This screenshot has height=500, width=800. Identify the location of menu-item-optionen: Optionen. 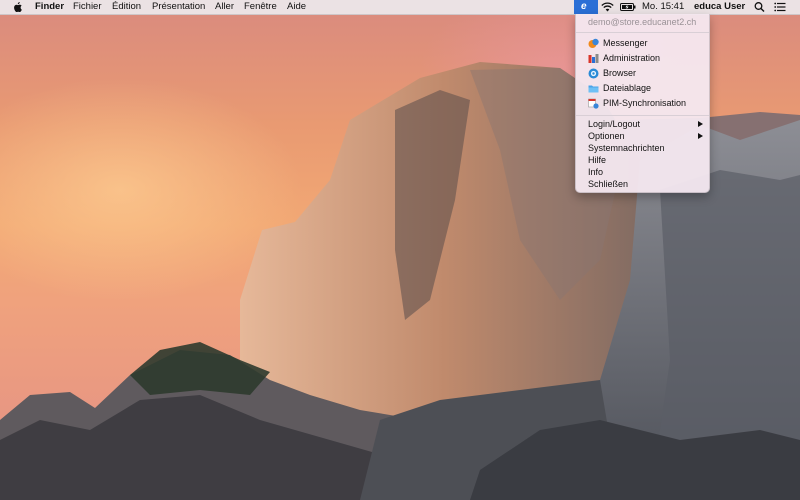
(642, 136).